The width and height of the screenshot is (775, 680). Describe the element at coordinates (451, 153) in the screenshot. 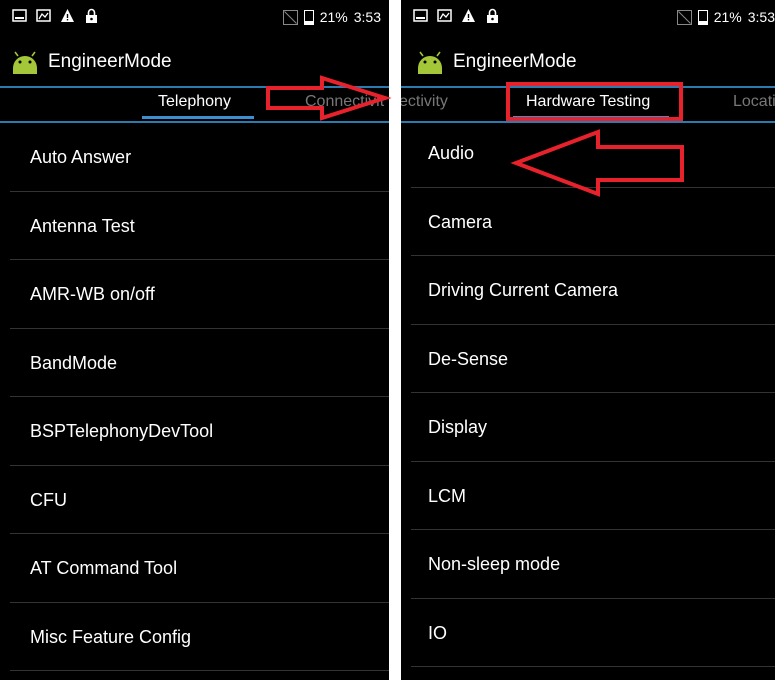

I see `list-item-label: Audio` at that location.